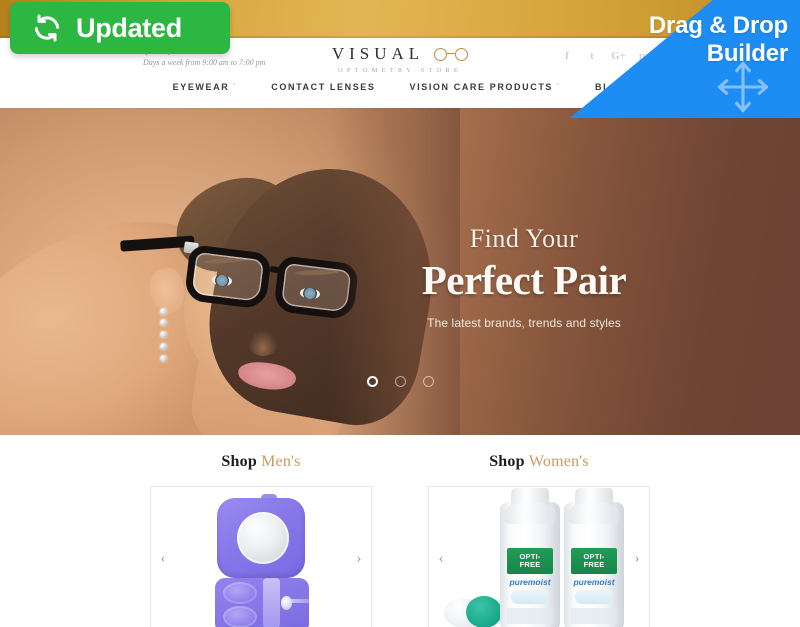 This screenshot has width=800, height=627. What do you see at coordinates (163, 558) in the screenshot?
I see `prev-arrow-icon: ‹` at bounding box center [163, 558].